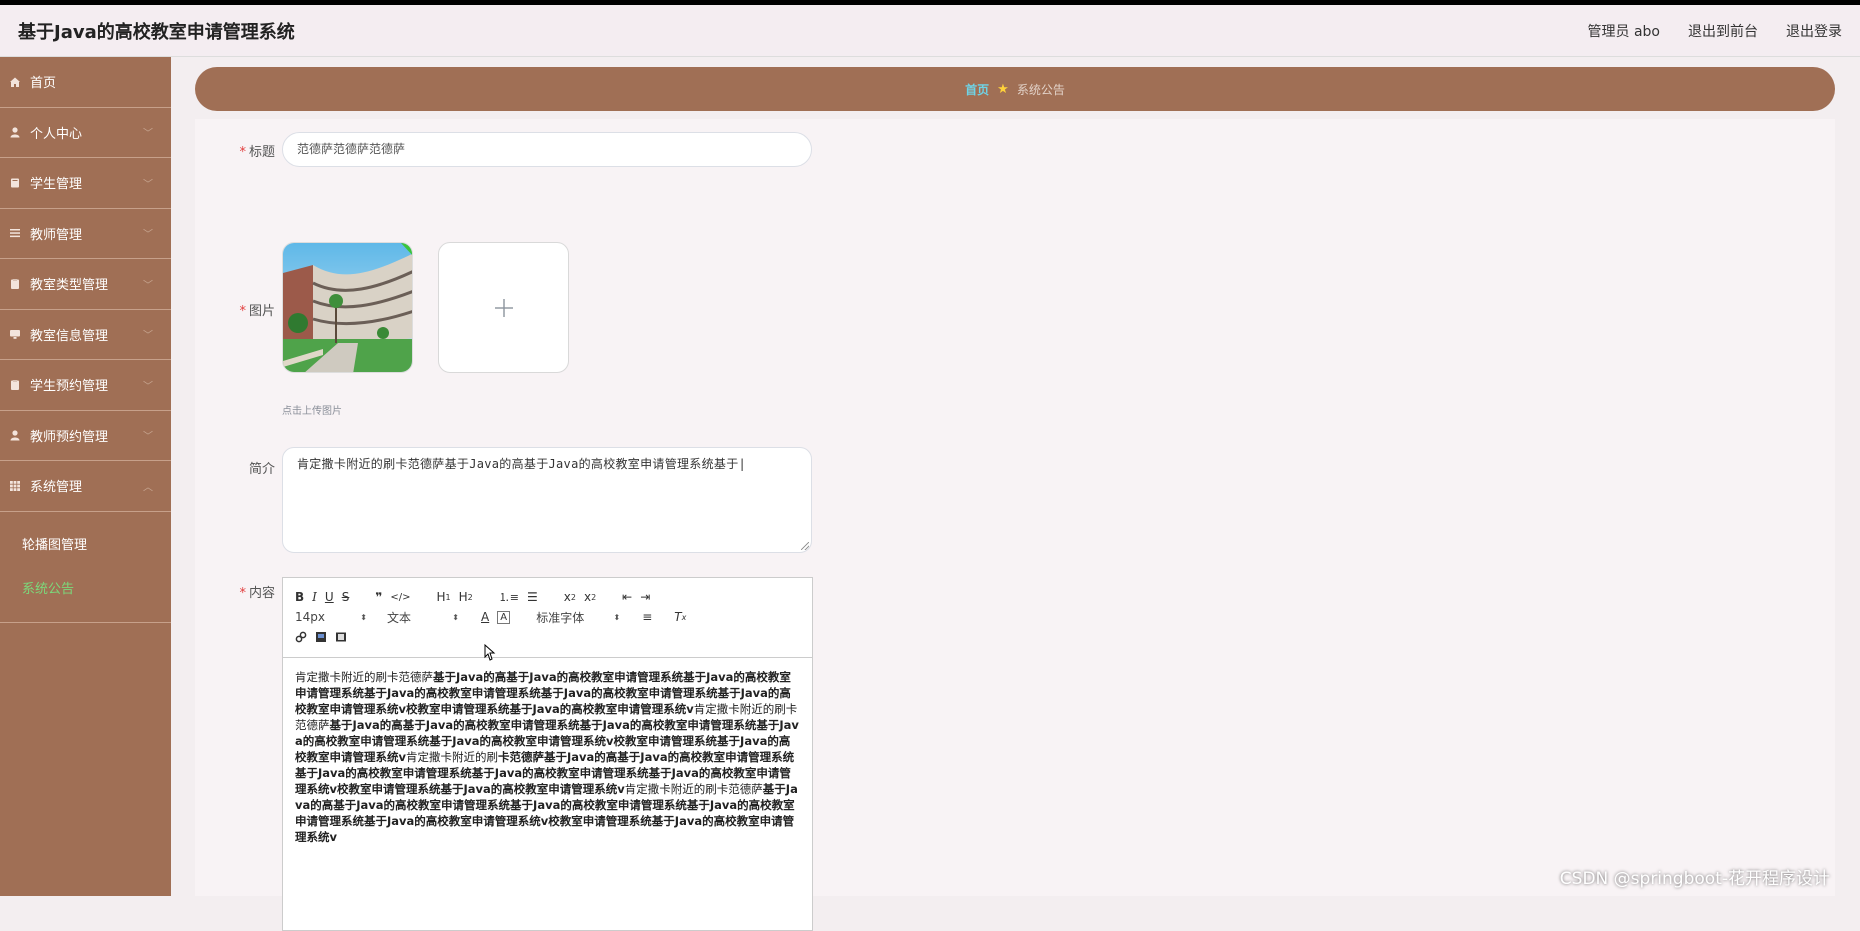  What do you see at coordinates (299, 597) in the screenshot?
I see `bold-icon: B` at bounding box center [299, 597].